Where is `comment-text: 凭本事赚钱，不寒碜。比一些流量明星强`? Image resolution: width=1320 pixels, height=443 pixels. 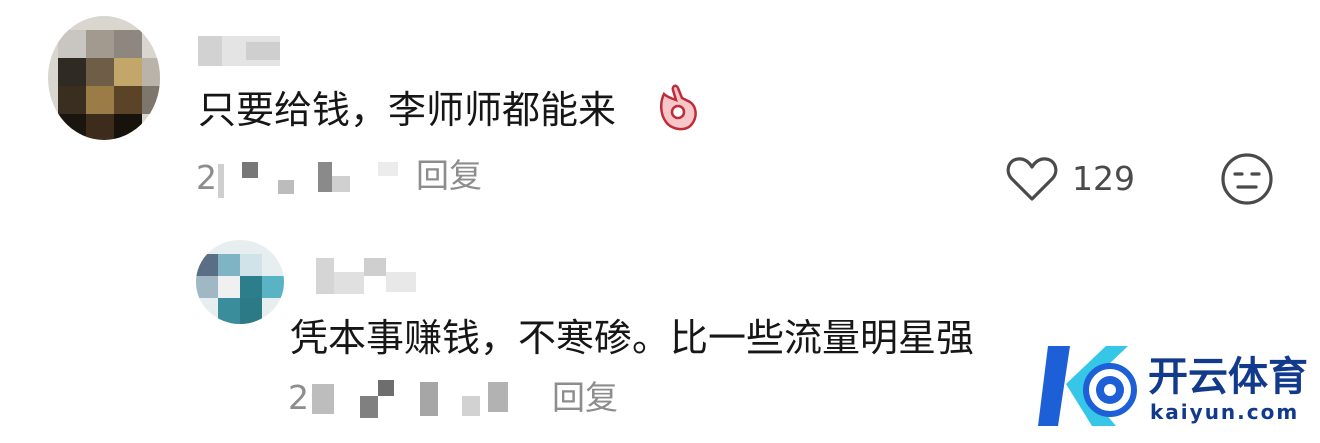
comment-text: 凭本事赚钱，不寒碜。比一些流量明星强 is located at coordinates (632, 338).